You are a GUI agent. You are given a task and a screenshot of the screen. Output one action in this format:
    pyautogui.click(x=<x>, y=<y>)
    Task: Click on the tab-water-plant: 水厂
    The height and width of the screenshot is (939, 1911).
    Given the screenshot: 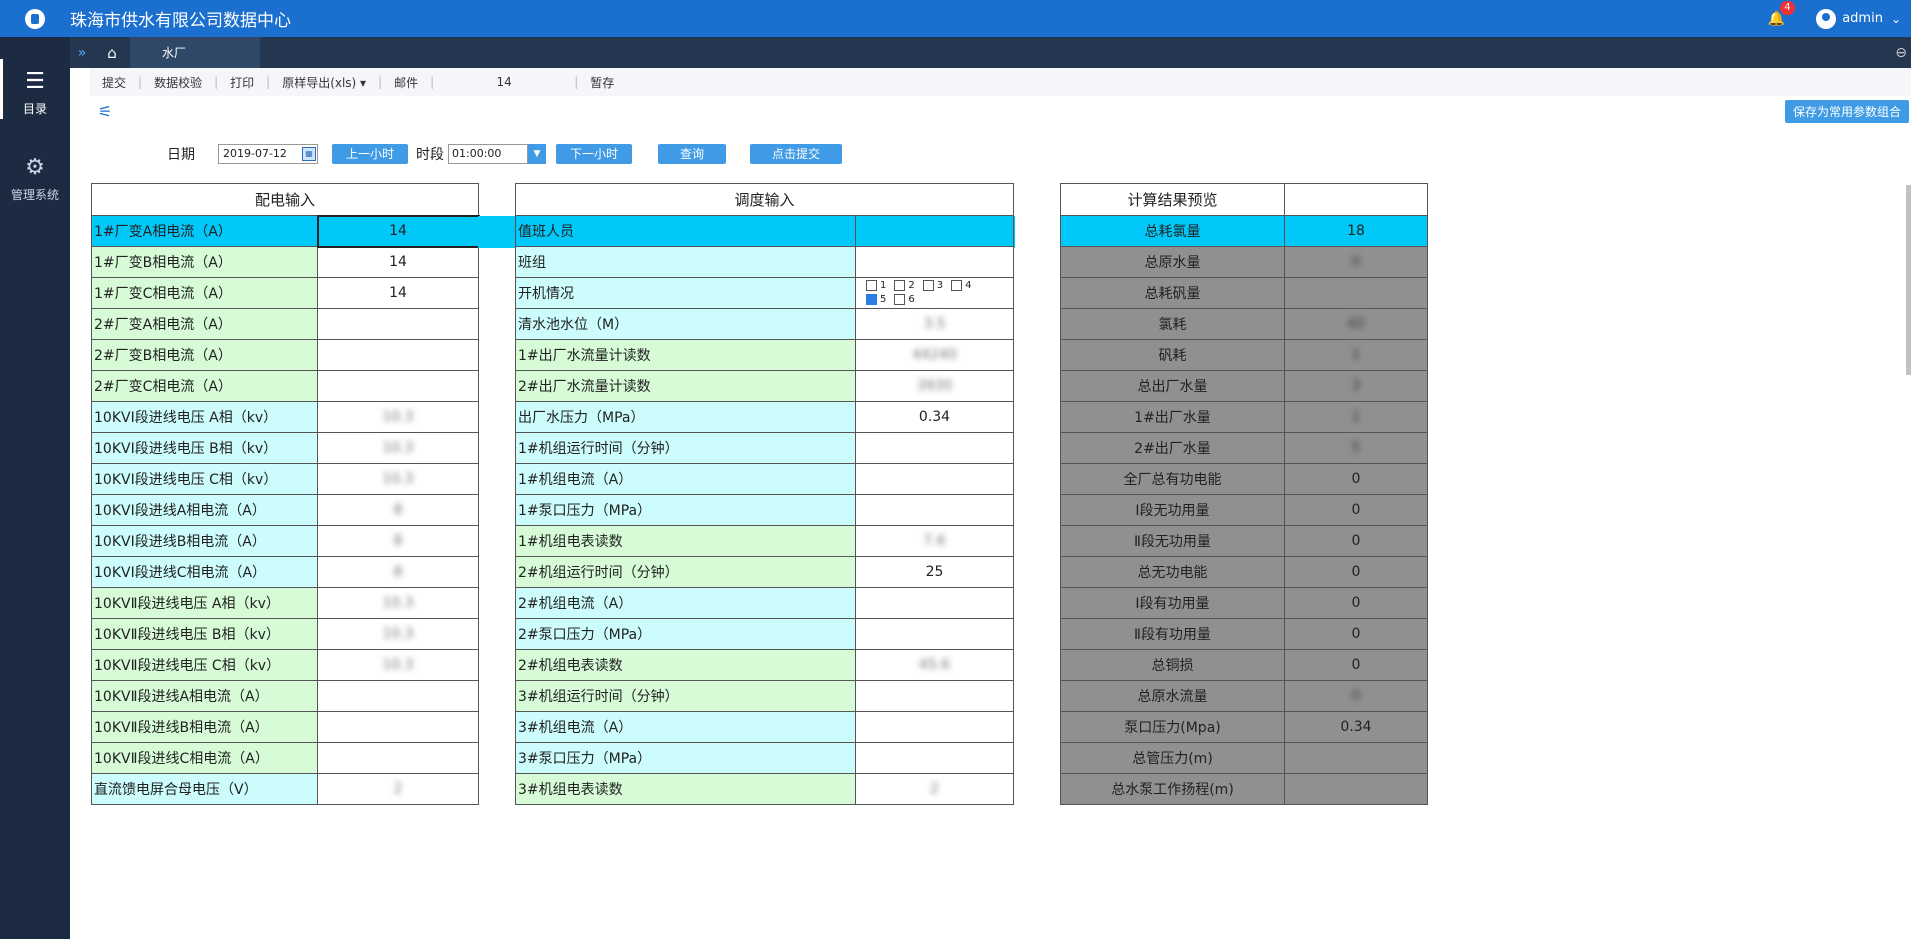 What is the action you would take?
    pyautogui.click(x=195, y=52)
    